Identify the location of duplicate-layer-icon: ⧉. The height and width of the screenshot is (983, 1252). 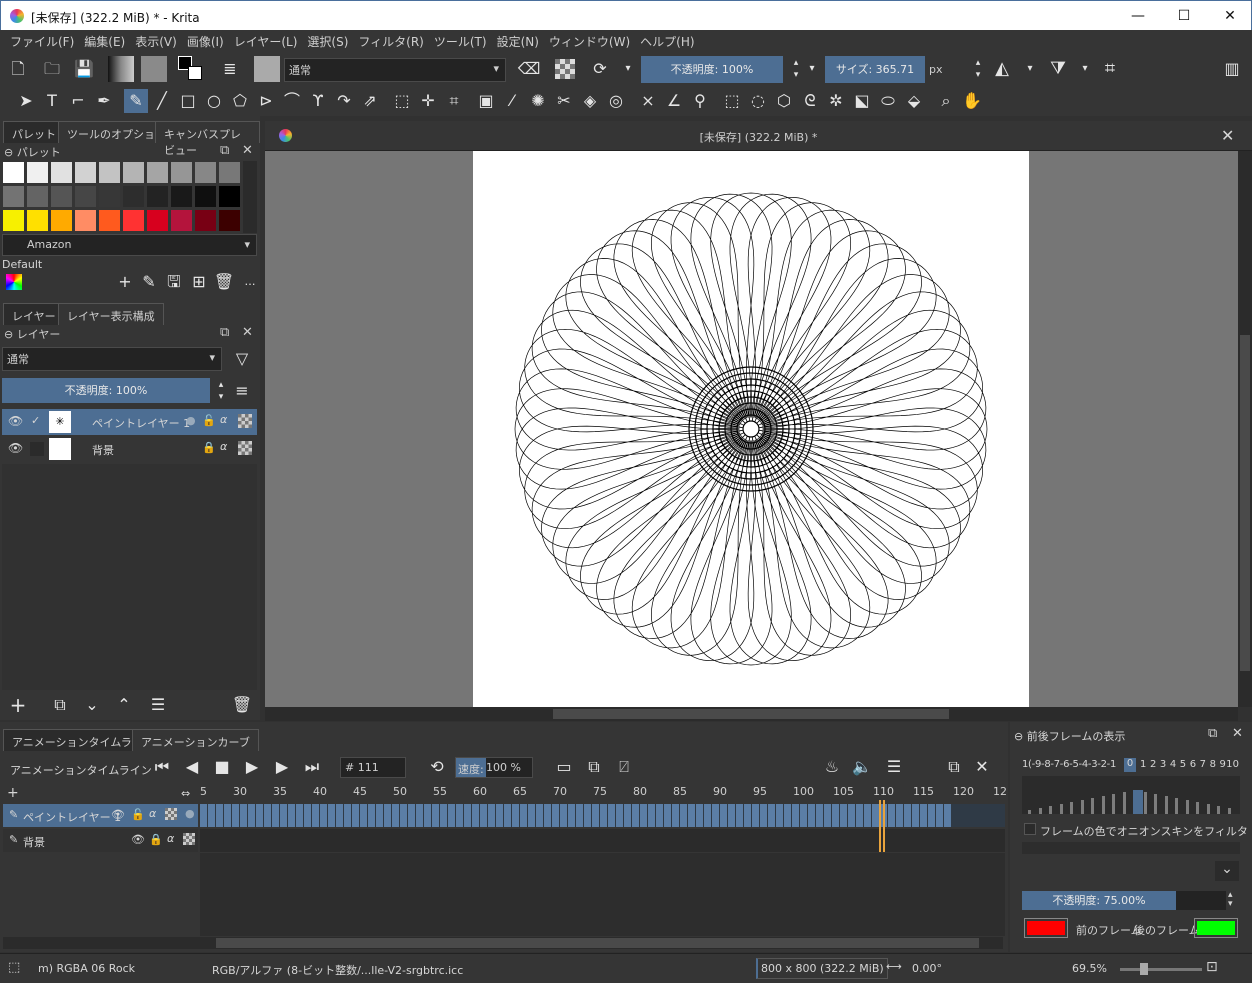
(60, 705).